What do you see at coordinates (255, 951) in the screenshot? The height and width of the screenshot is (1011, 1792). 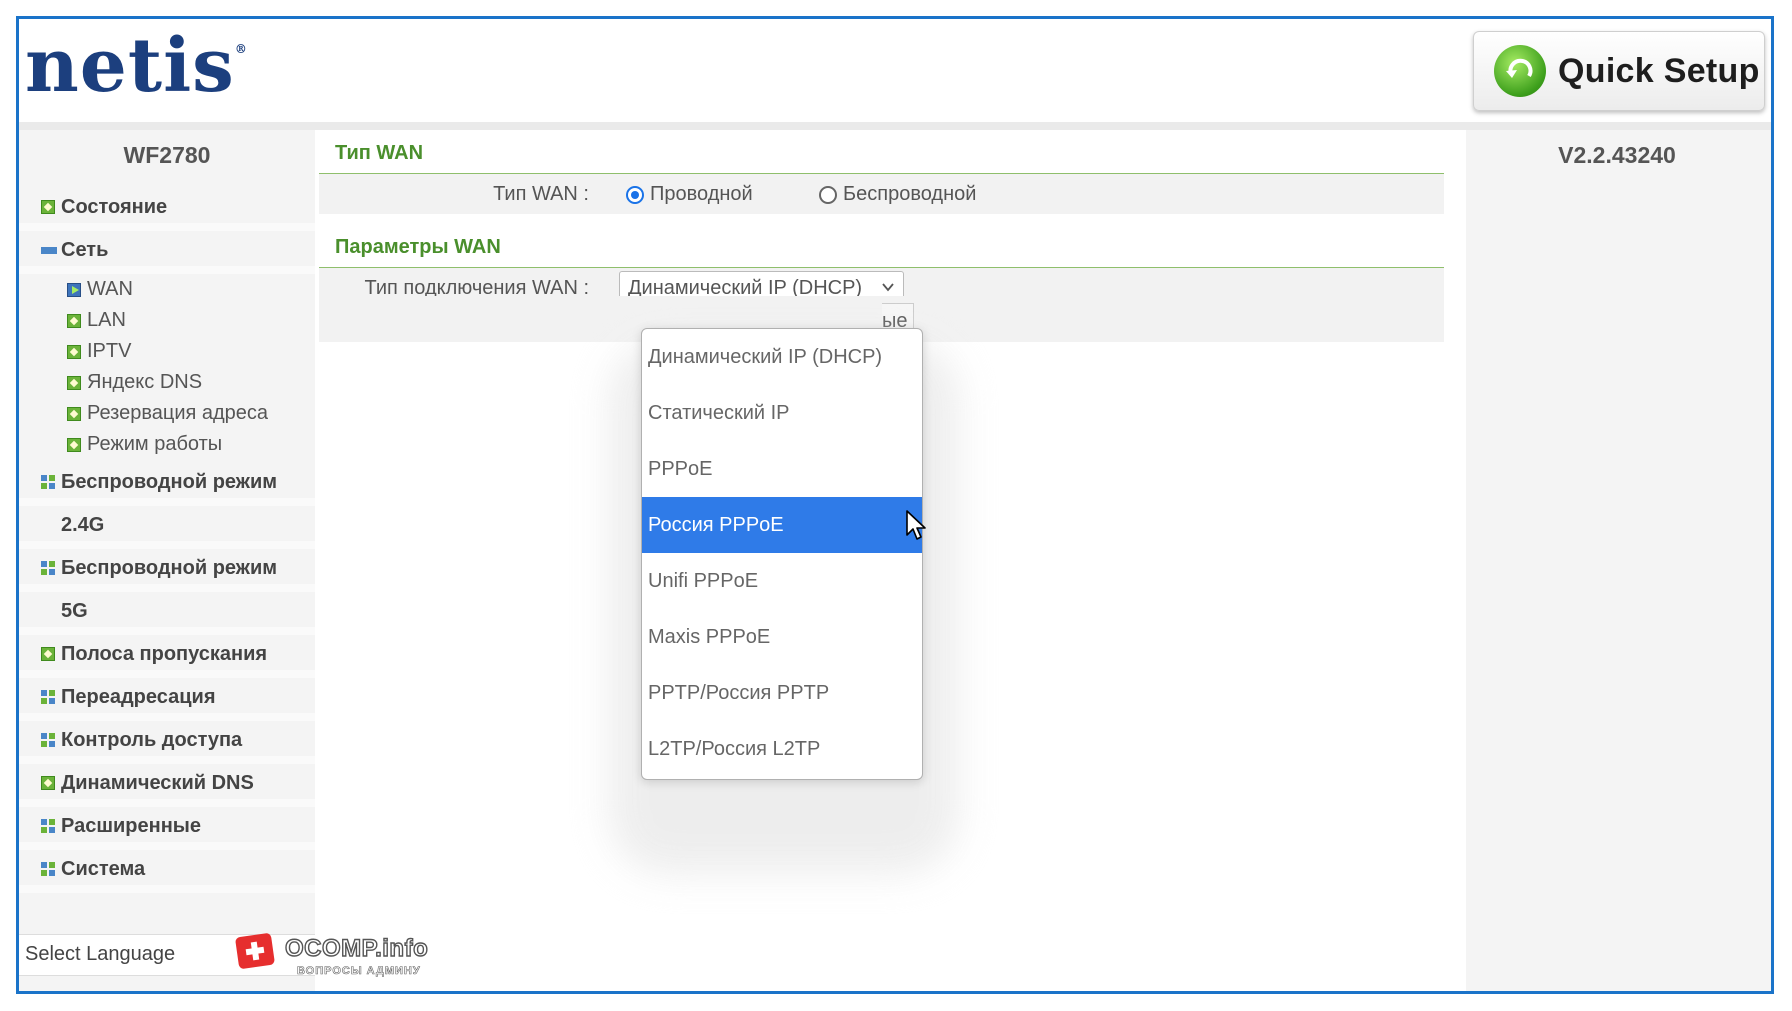 I see `ocomp-logo-icon` at bounding box center [255, 951].